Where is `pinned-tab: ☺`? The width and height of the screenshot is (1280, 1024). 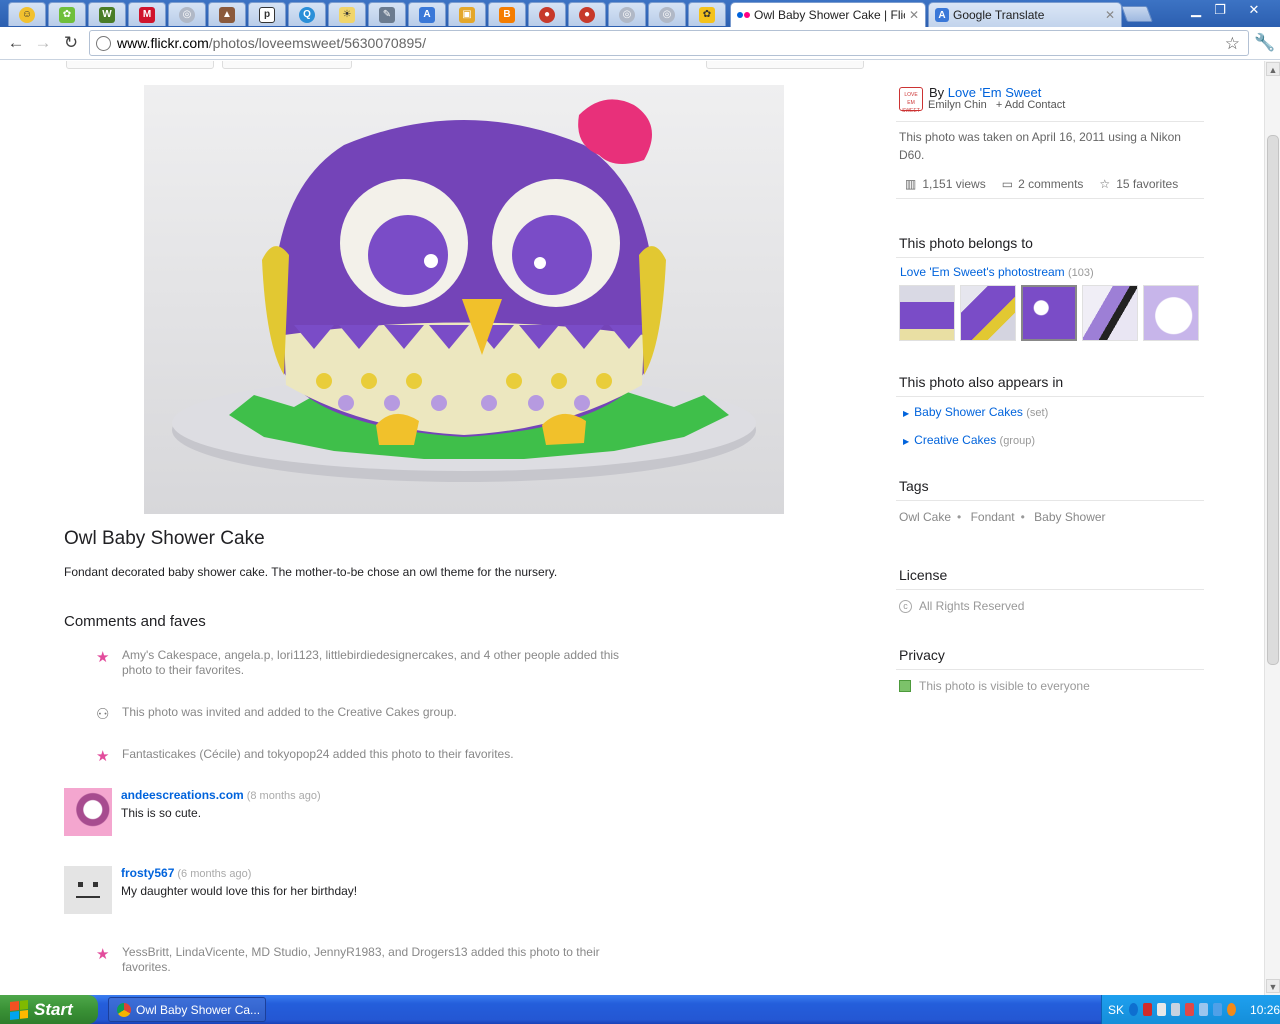
pinned-tab: ☺ is located at coordinates (27, 14).